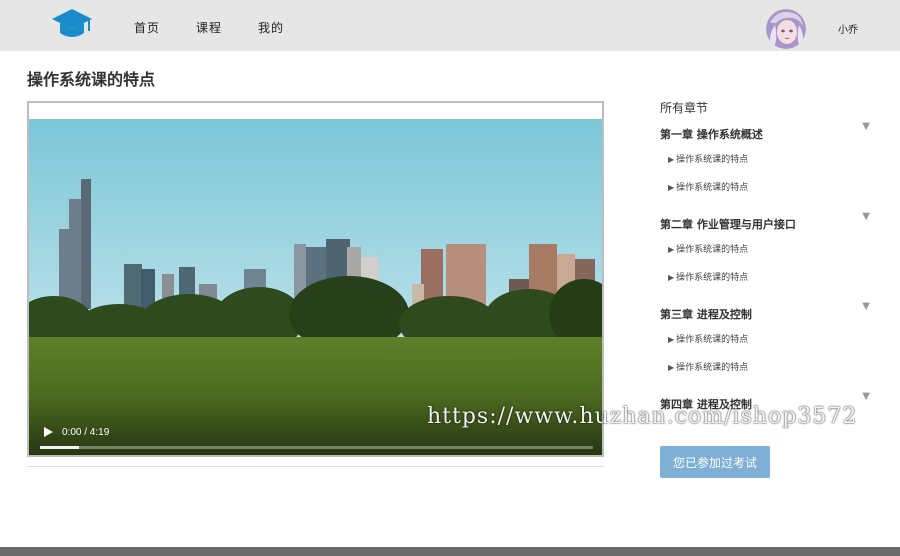 The width and height of the screenshot is (900, 556). Describe the element at coordinates (48, 432) in the screenshot. I see `play-icon` at that location.